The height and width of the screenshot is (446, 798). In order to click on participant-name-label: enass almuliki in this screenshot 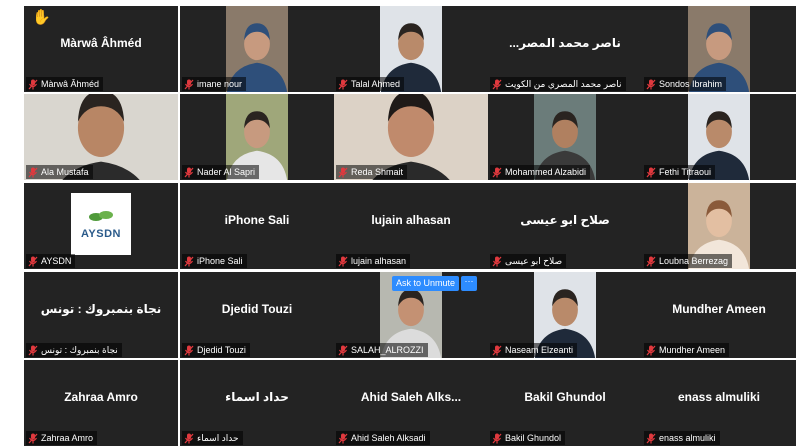, I will do `click(682, 438)`.